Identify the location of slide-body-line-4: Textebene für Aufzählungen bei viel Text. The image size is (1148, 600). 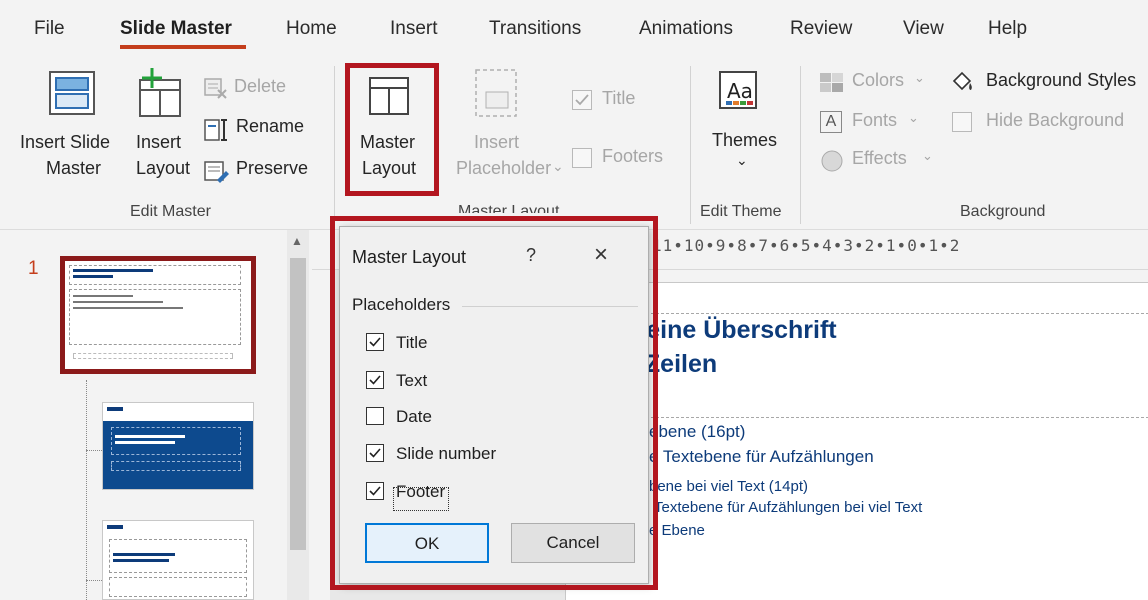
(788, 507).